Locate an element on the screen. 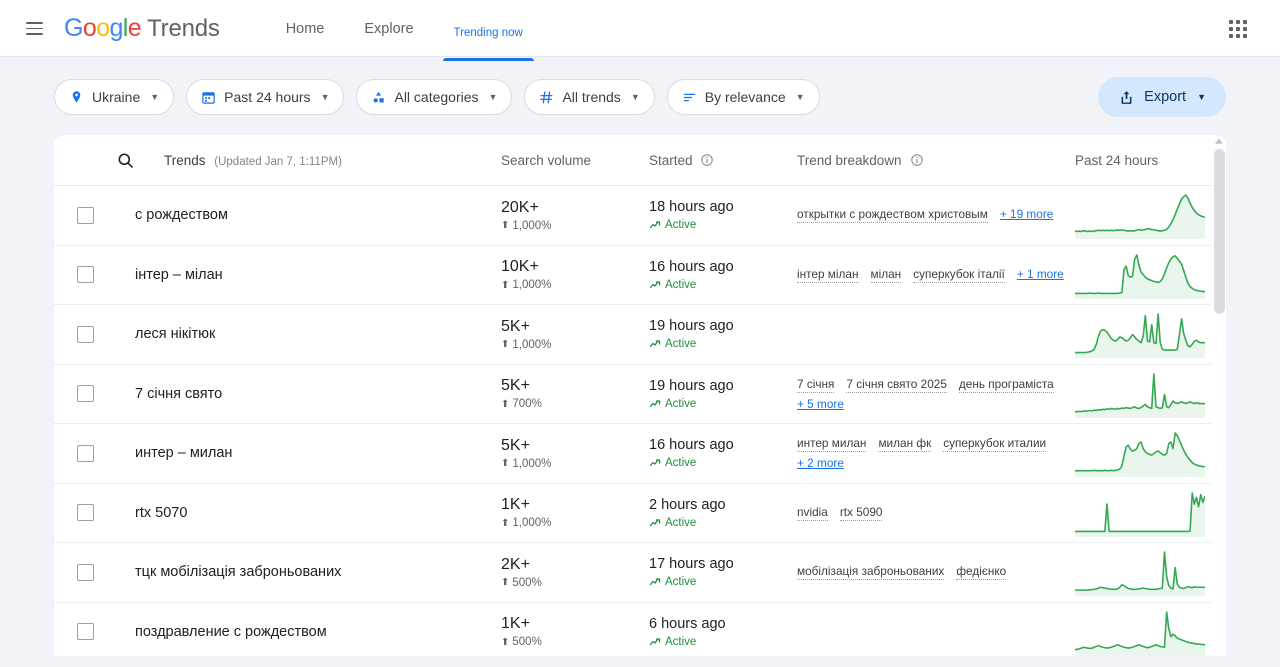  scrollbar-thumb is located at coordinates (1219, 231).